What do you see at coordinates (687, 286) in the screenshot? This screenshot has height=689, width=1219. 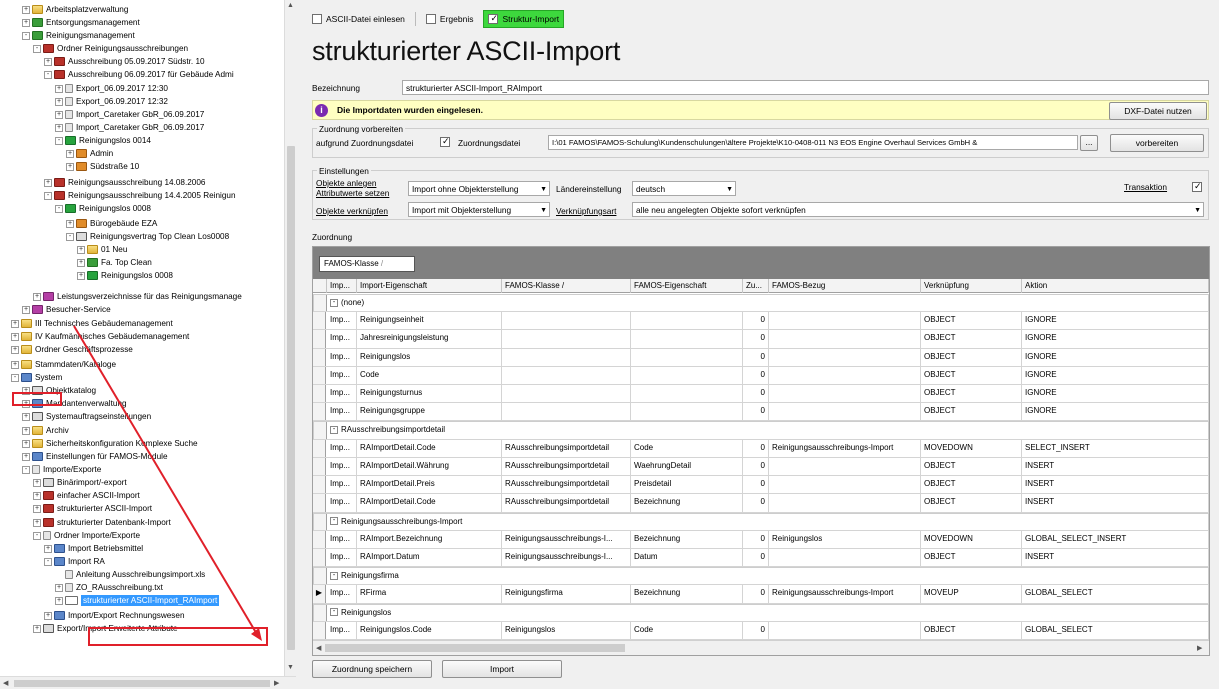 I see `column-header: FAMOS-Eigenschaft` at bounding box center [687, 286].